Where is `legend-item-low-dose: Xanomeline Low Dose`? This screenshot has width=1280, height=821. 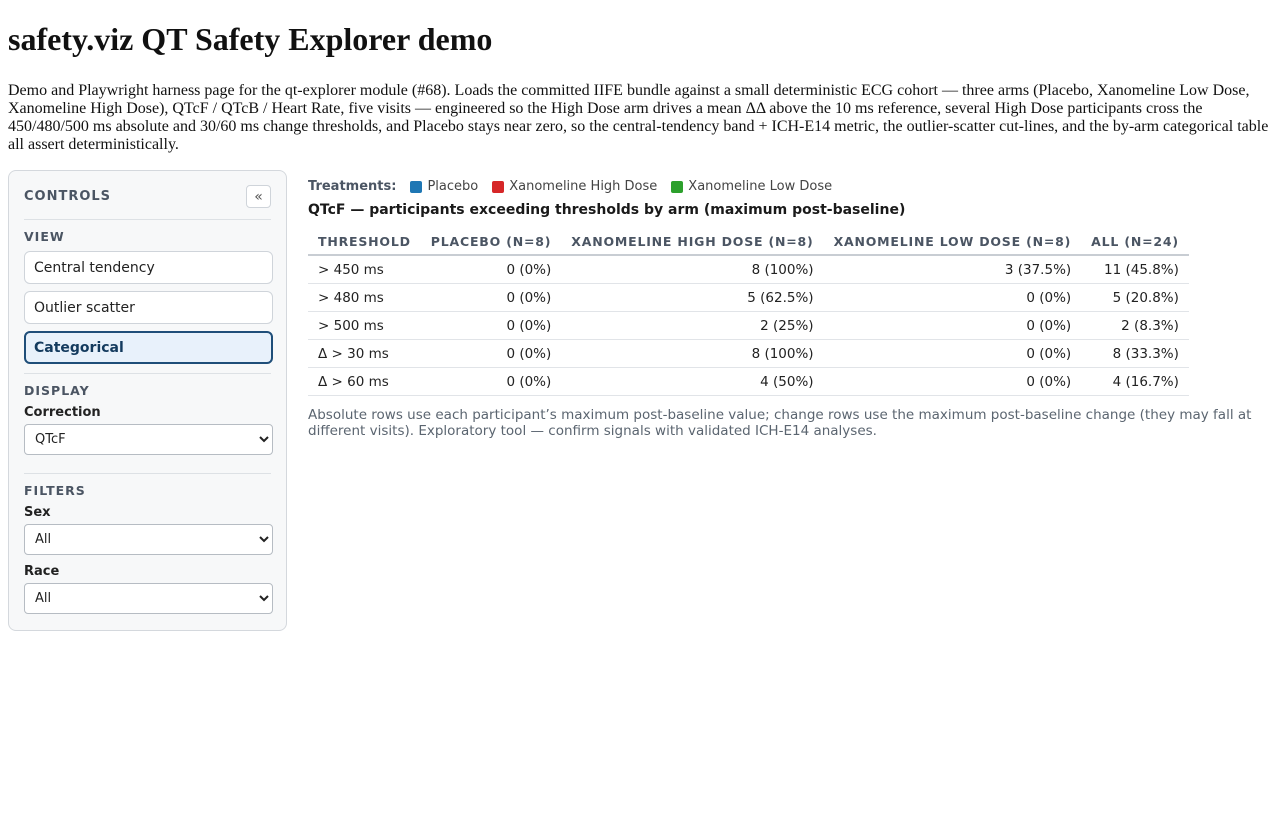
legend-item-low-dose: Xanomeline Low Dose is located at coordinates (751, 186).